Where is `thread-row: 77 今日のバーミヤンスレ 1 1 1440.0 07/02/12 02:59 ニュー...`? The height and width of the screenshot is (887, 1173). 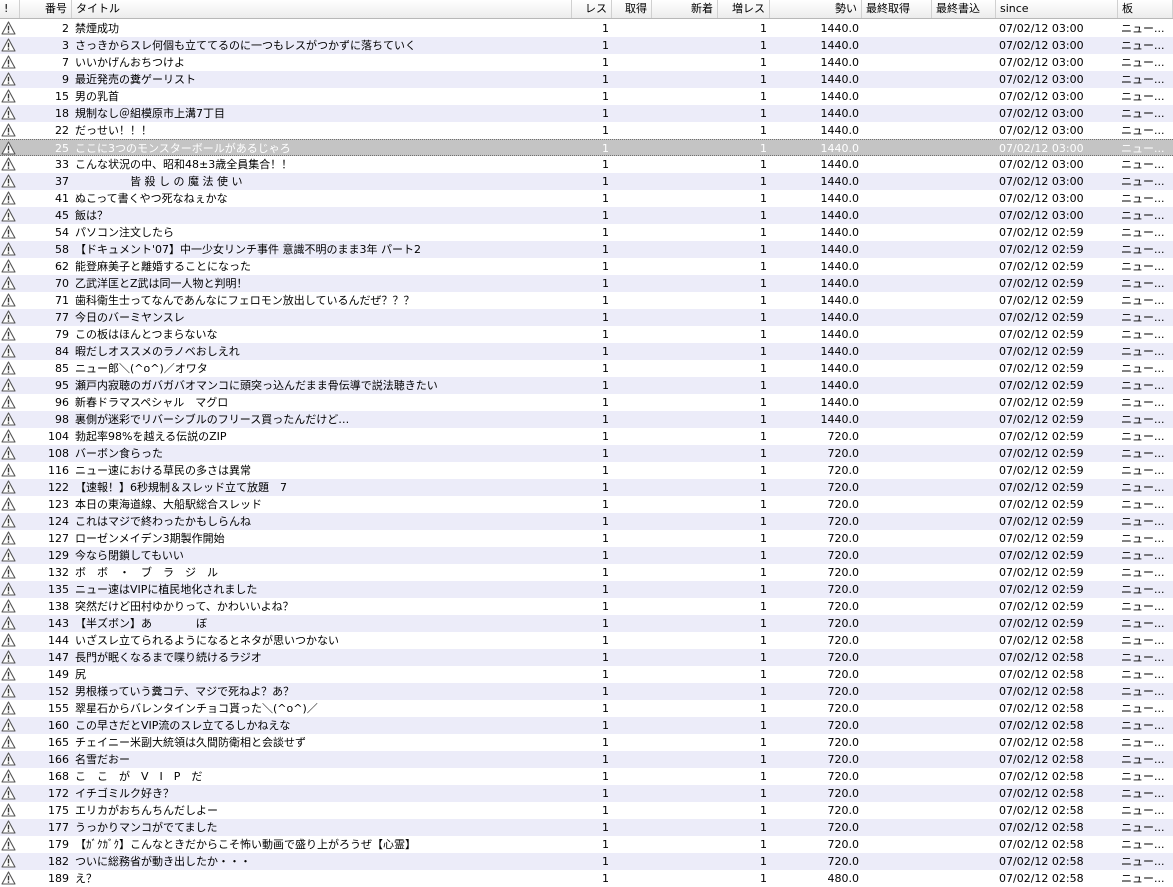 thread-row: 77 今日のバーミヤンスレ 1 1 1440.0 07/02/12 02:59 ニュー... is located at coordinates (586, 317).